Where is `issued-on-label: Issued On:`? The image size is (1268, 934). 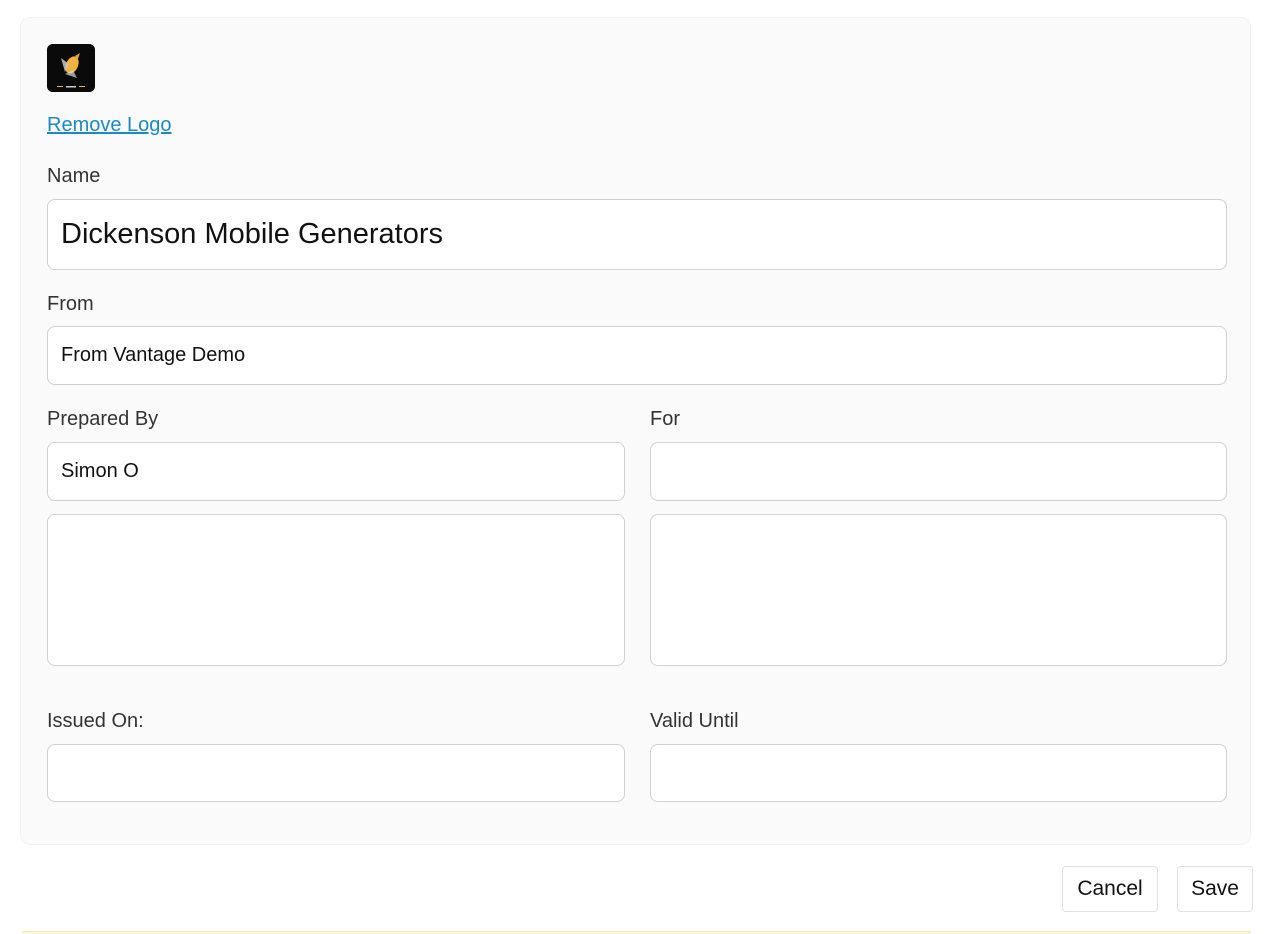 issued-on-label: Issued On: is located at coordinates (95, 721).